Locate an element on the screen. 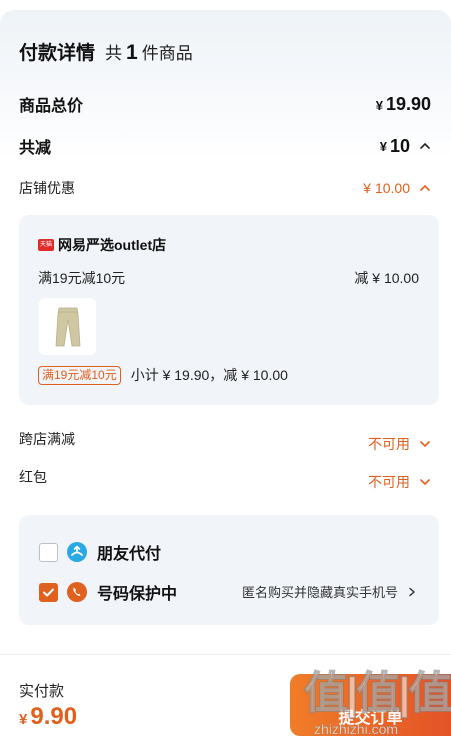 The image size is (451, 745). cross-store-value: 不可用 is located at coordinates (400, 444).